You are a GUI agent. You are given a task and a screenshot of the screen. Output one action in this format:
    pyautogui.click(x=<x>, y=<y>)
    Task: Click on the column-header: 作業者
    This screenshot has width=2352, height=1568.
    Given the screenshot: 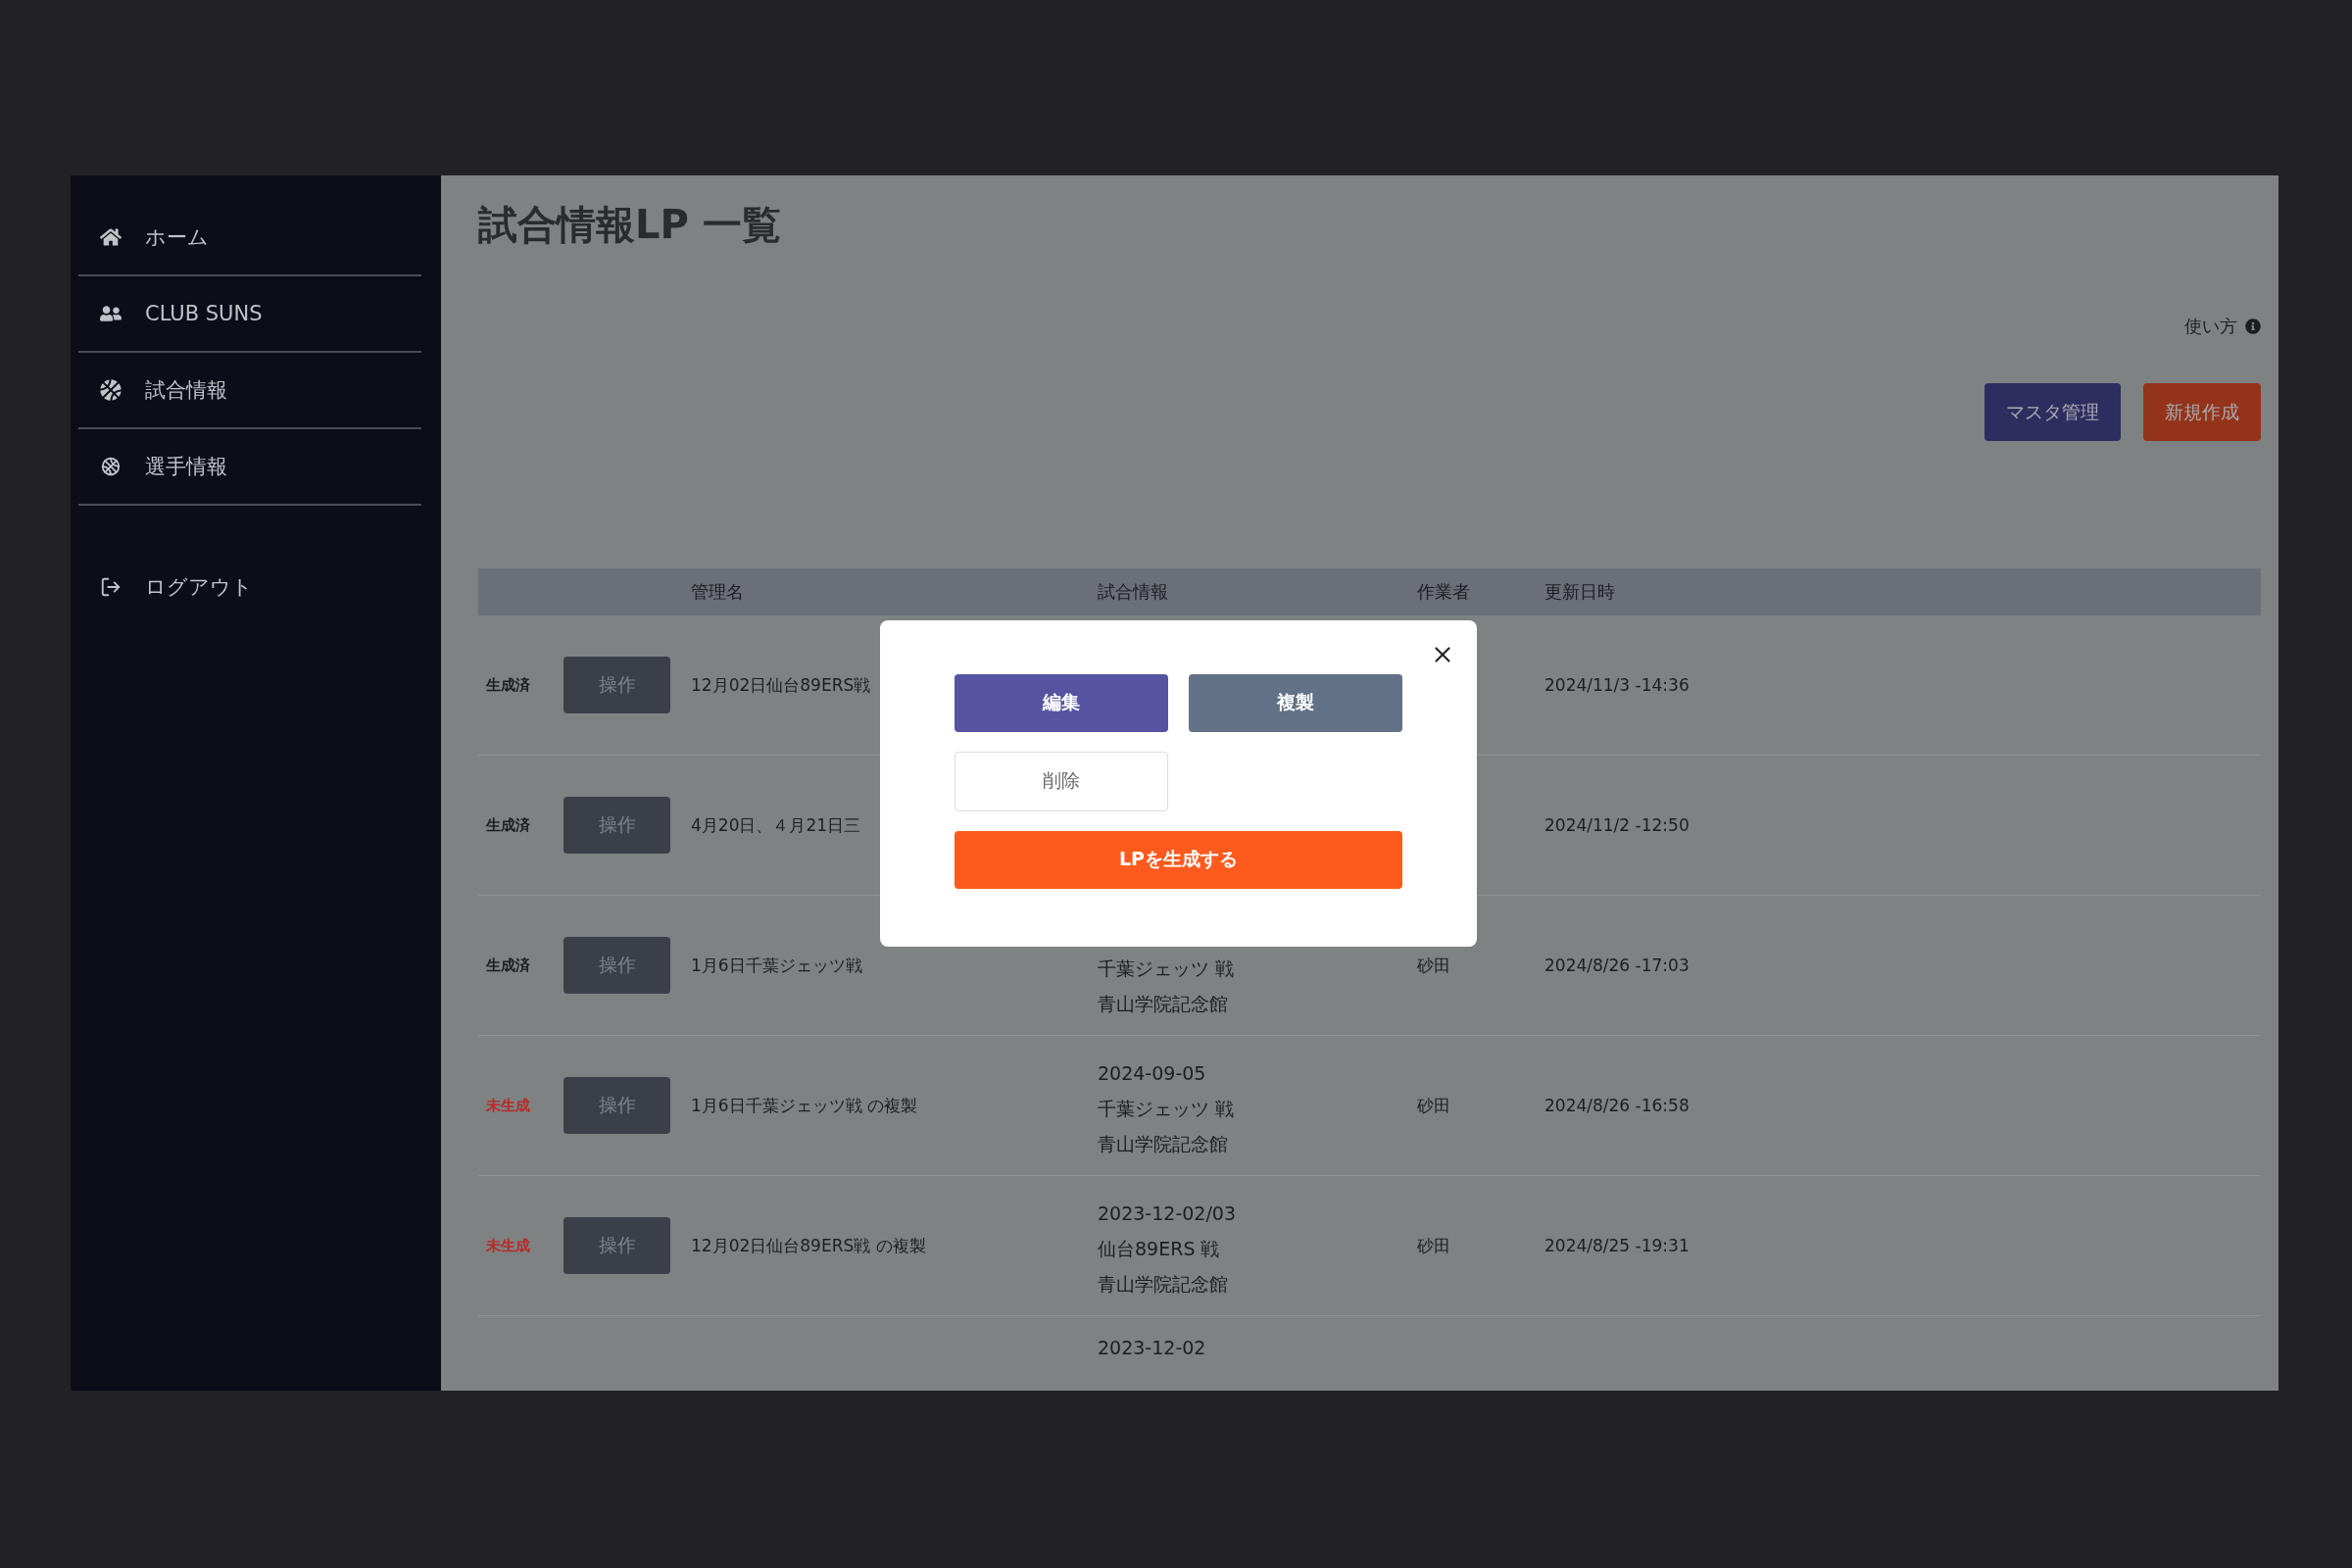 What is the action you would take?
    pyautogui.click(x=1444, y=592)
    